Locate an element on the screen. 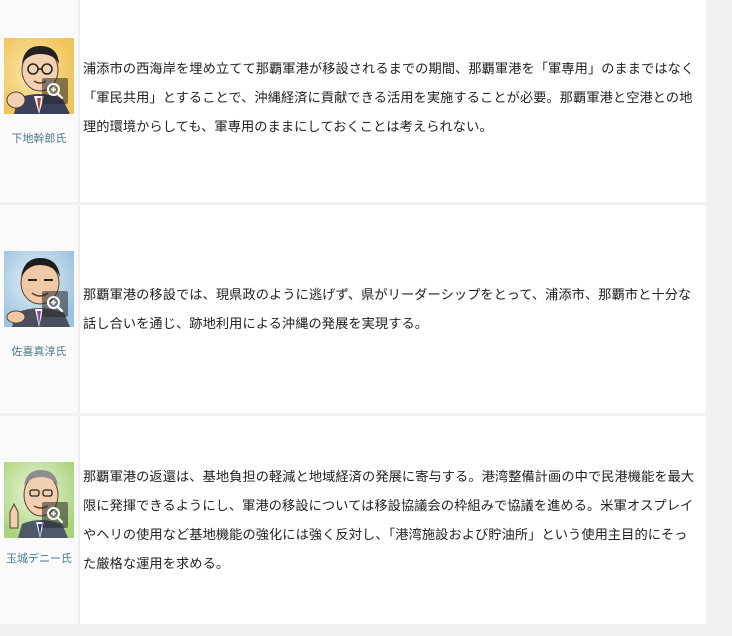 Image resolution: width=732 pixels, height=636 pixels. candidate-name: 佐喜真淳氏 is located at coordinates (39, 351).